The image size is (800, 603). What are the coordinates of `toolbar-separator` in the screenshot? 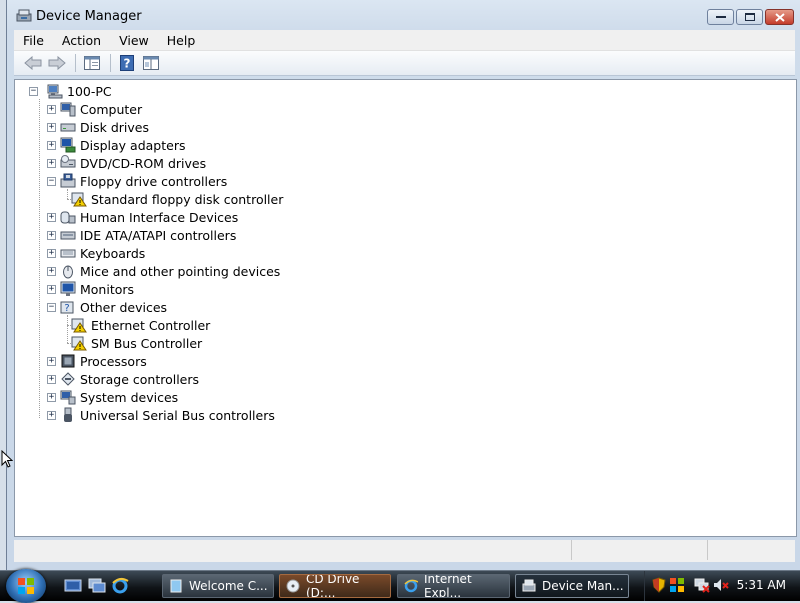 It's located at (75, 63).